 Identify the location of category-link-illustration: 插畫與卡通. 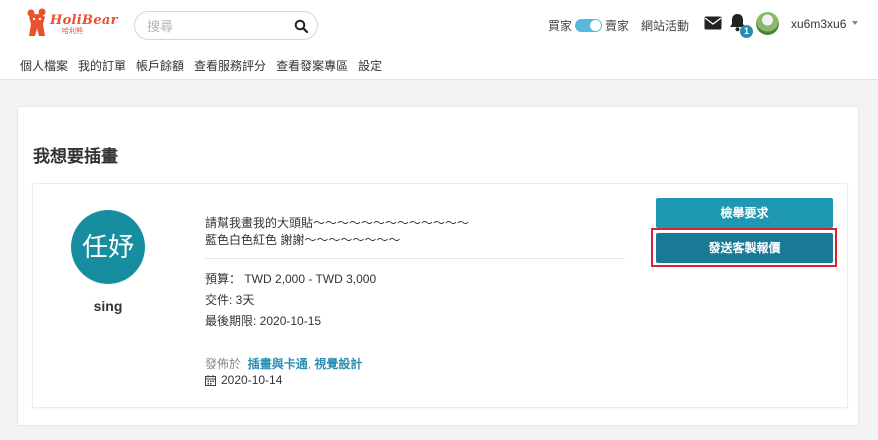
(278, 364).